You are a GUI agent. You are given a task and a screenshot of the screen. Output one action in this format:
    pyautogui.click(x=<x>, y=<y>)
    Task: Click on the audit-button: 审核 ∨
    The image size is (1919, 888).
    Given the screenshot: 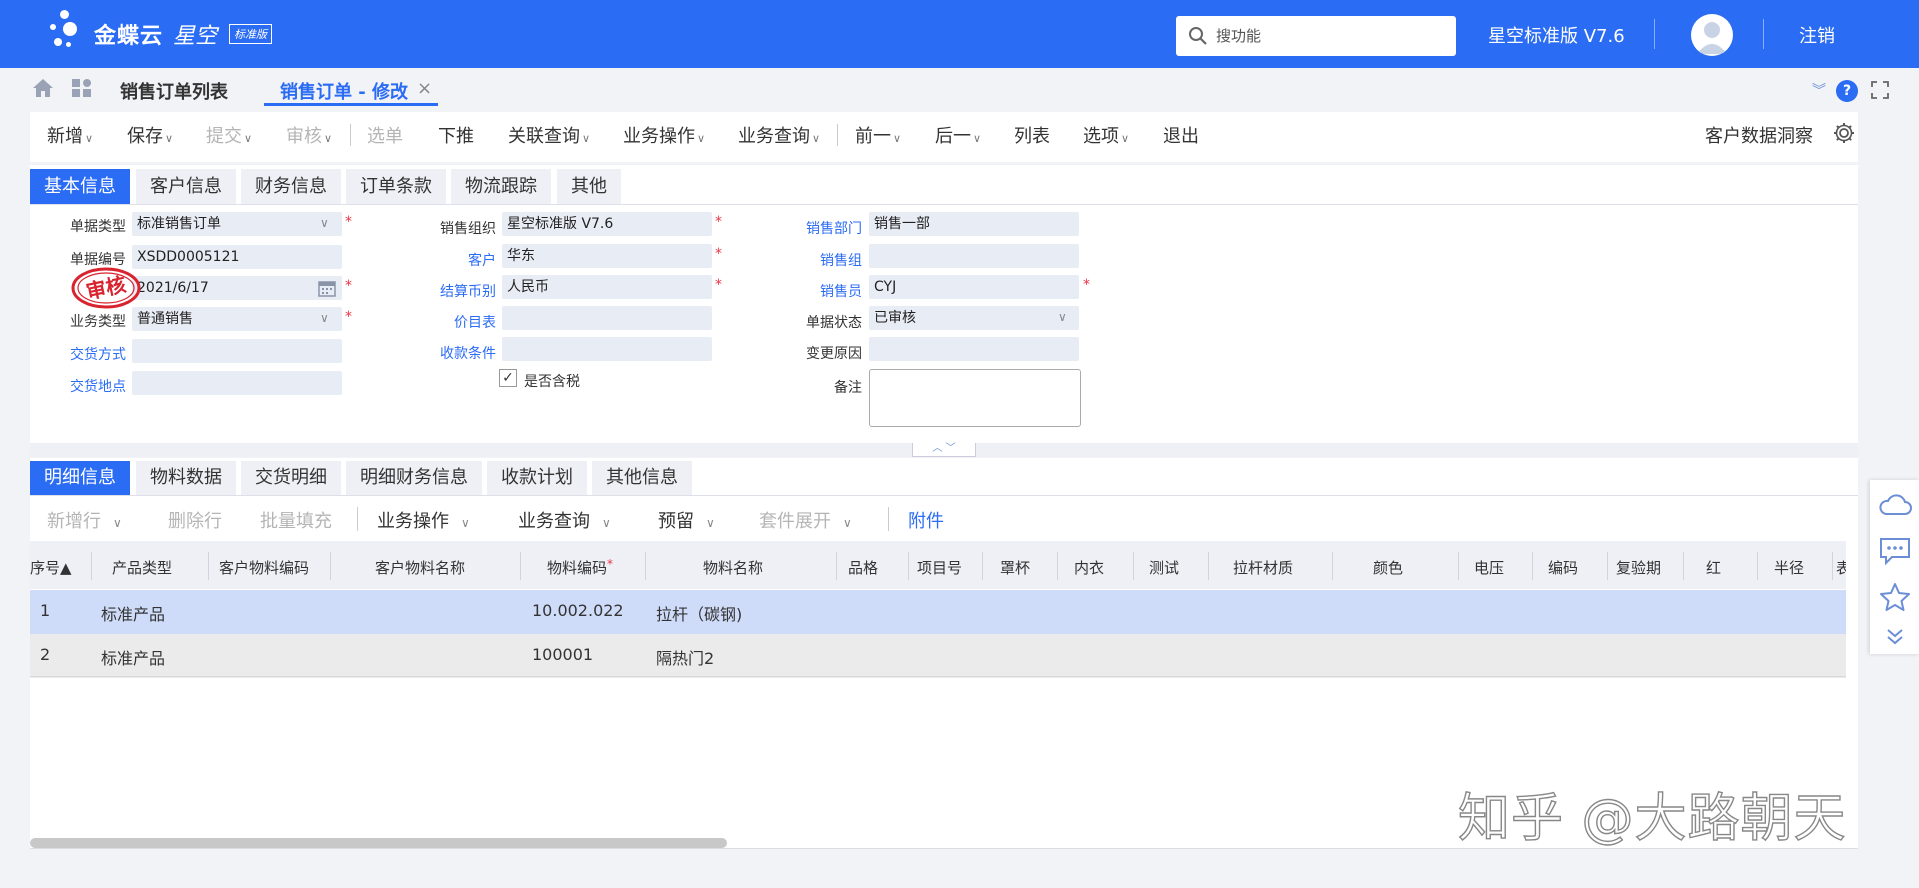 What is the action you would take?
    pyautogui.click(x=309, y=135)
    